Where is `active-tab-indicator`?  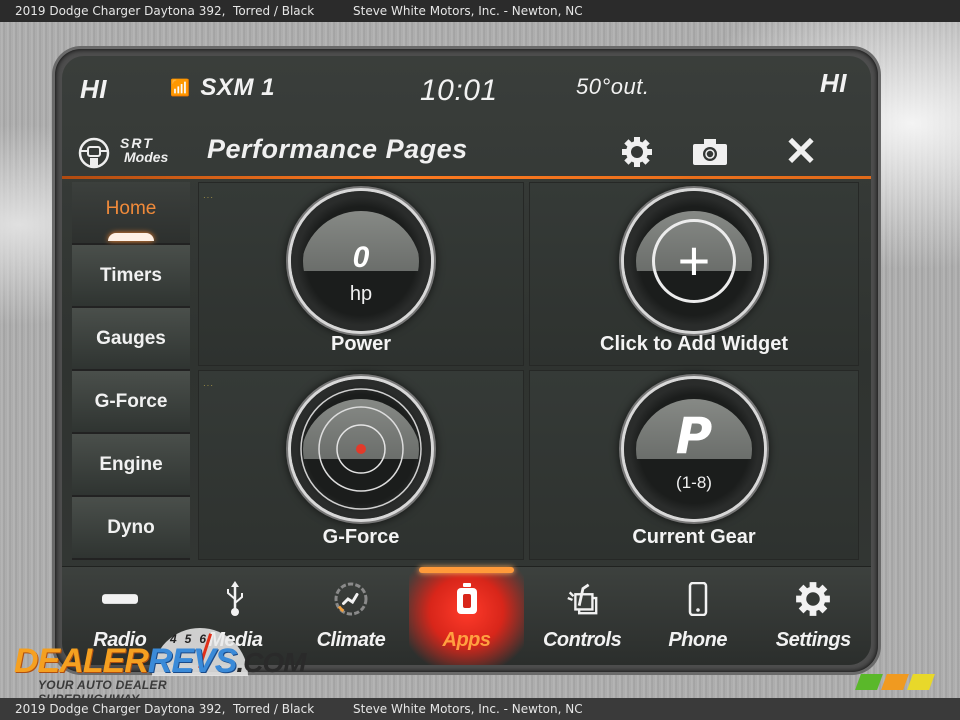
active-tab-indicator is located at coordinates (131, 237).